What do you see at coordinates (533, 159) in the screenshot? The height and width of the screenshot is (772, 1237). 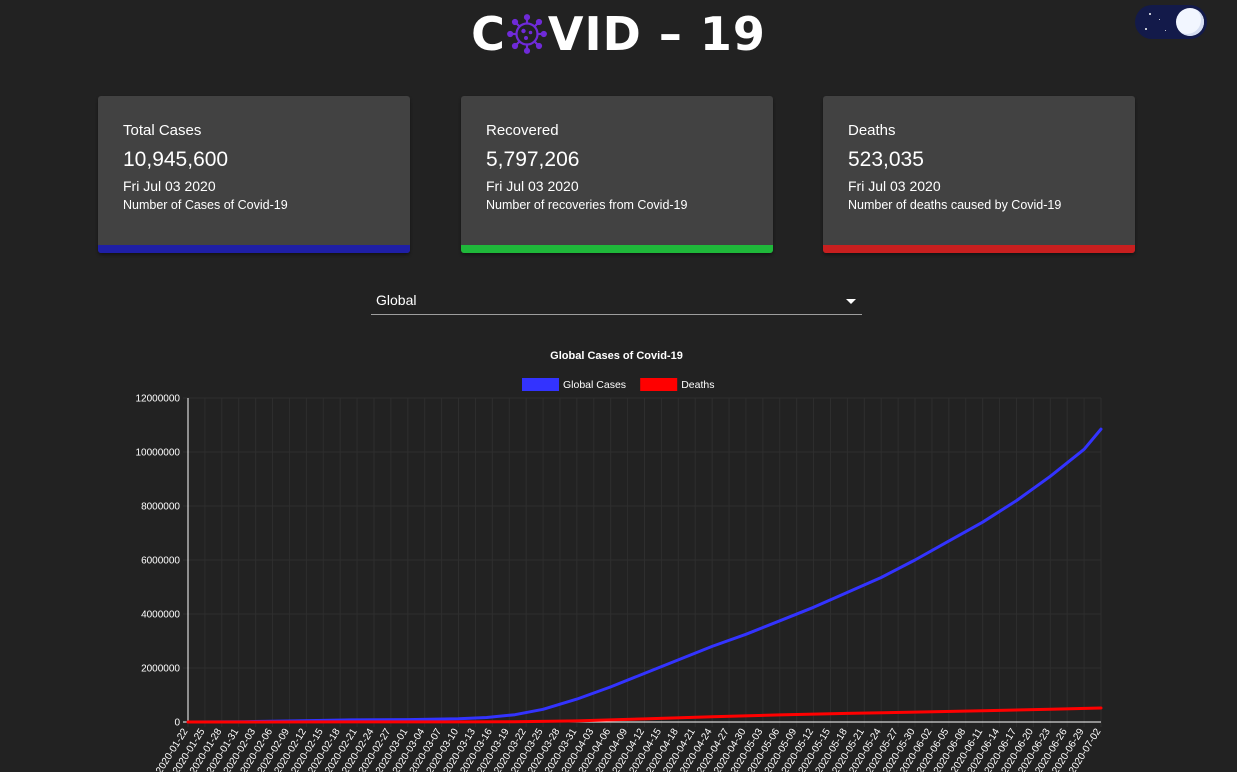 I see `card-value: 5,797,206` at bounding box center [533, 159].